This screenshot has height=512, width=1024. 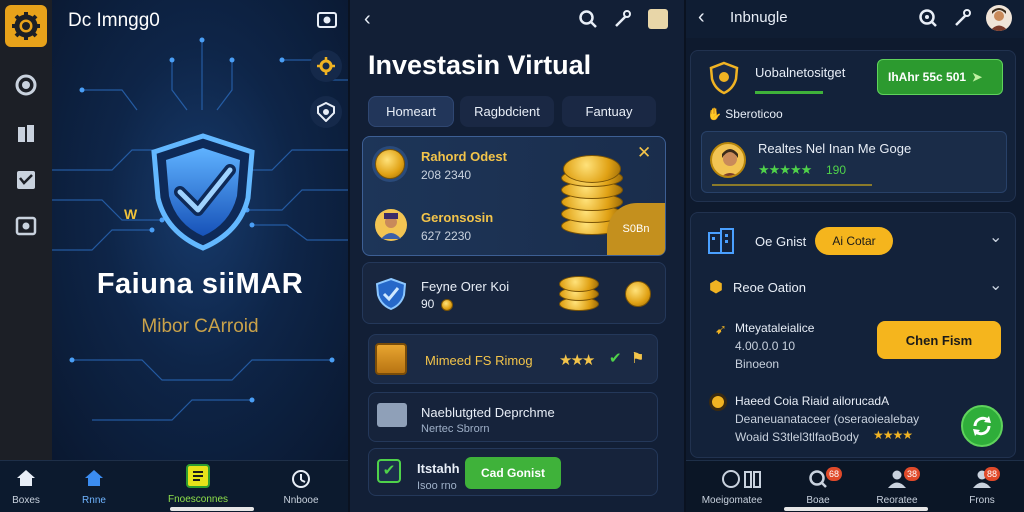 I want to click on shield-icon, so click(x=391, y=294).